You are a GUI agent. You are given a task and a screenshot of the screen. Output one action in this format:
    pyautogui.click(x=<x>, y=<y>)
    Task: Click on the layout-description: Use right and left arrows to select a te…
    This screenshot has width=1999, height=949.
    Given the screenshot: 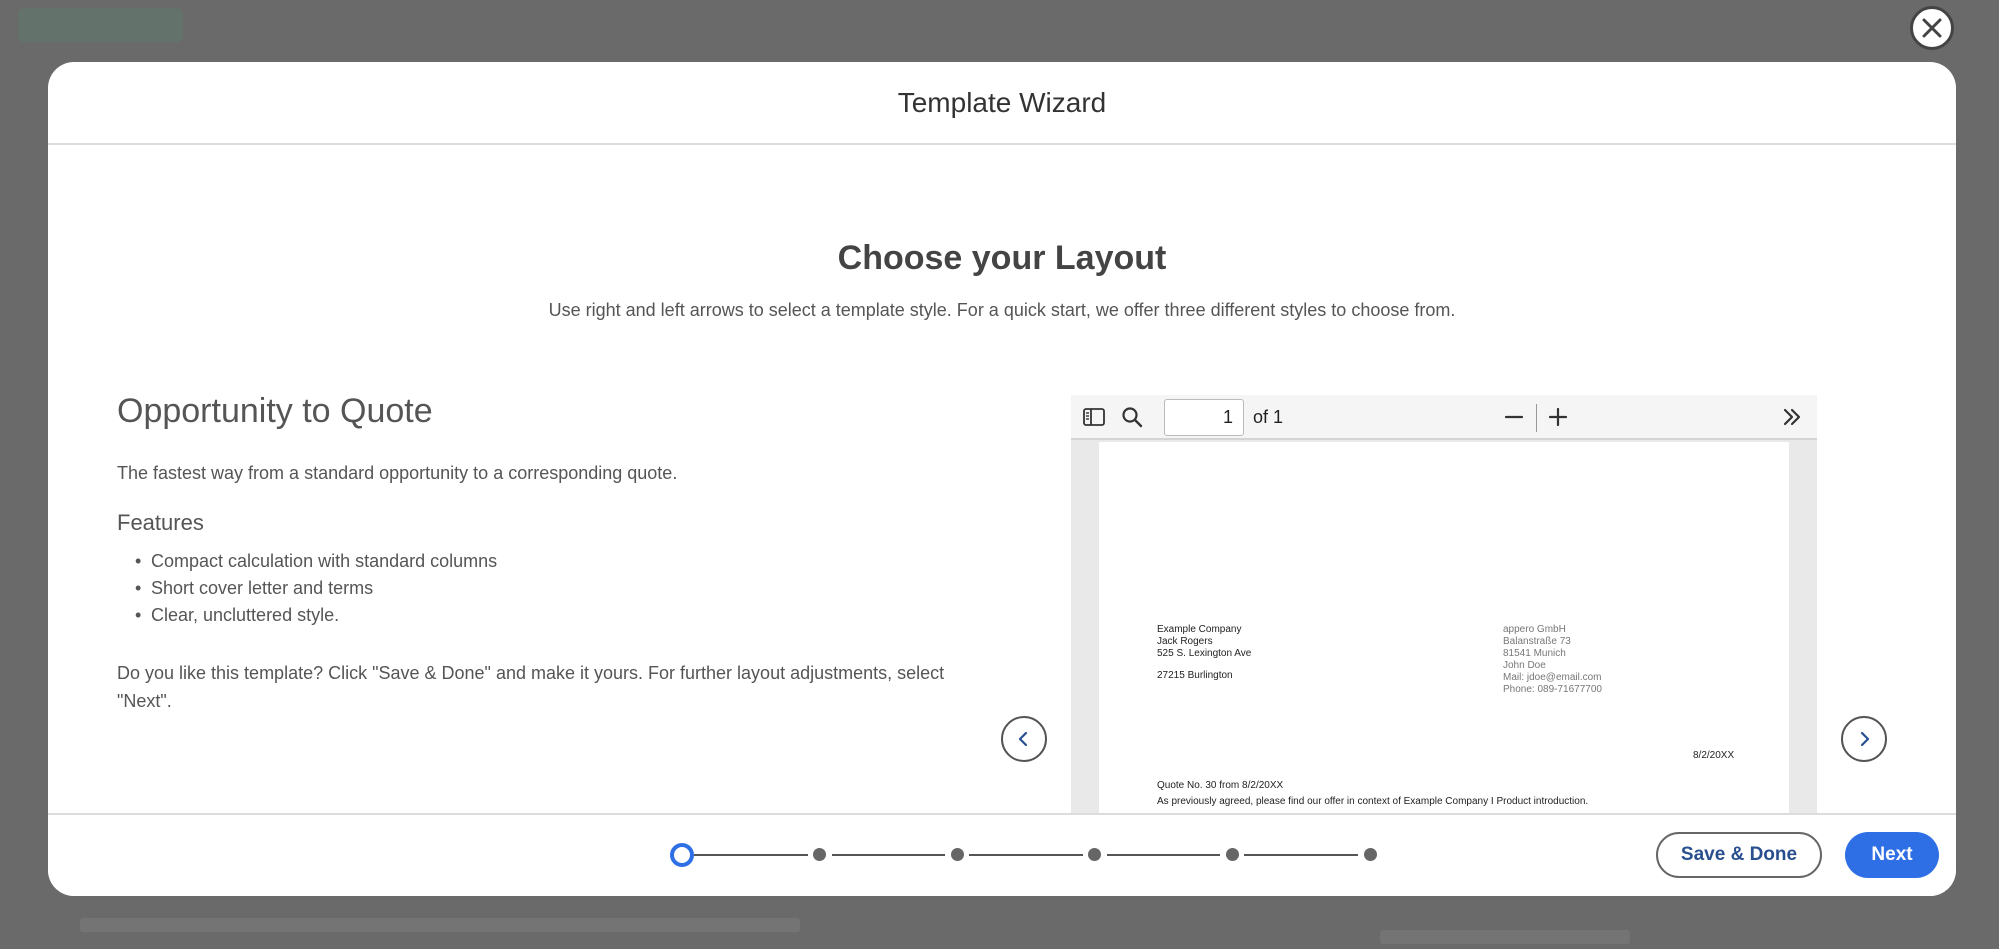 What is the action you would take?
    pyautogui.click(x=1002, y=310)
    